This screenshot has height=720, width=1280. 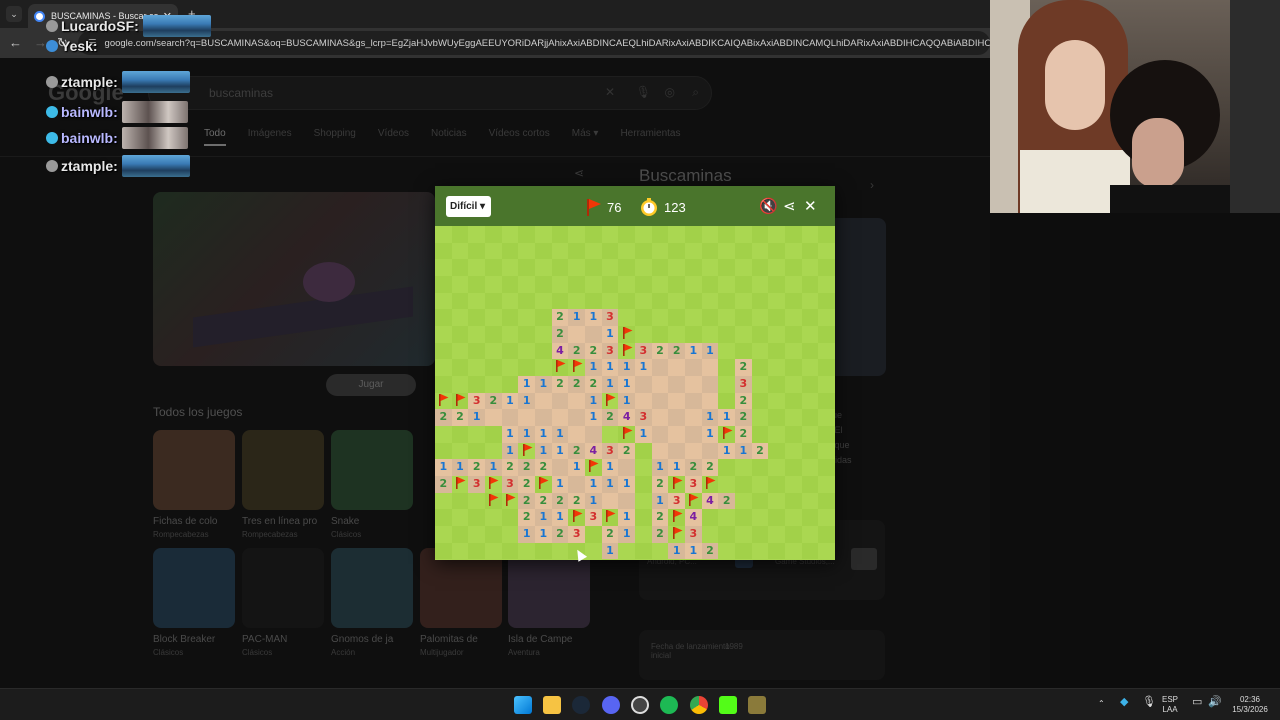 I want to click on mute-icon: 🔇, so click(x=768, y=206).